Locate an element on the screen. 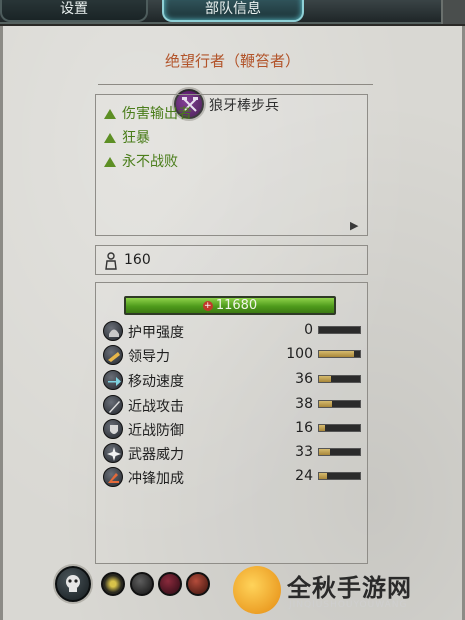  fist-icon is located at coordinates (198, 584).